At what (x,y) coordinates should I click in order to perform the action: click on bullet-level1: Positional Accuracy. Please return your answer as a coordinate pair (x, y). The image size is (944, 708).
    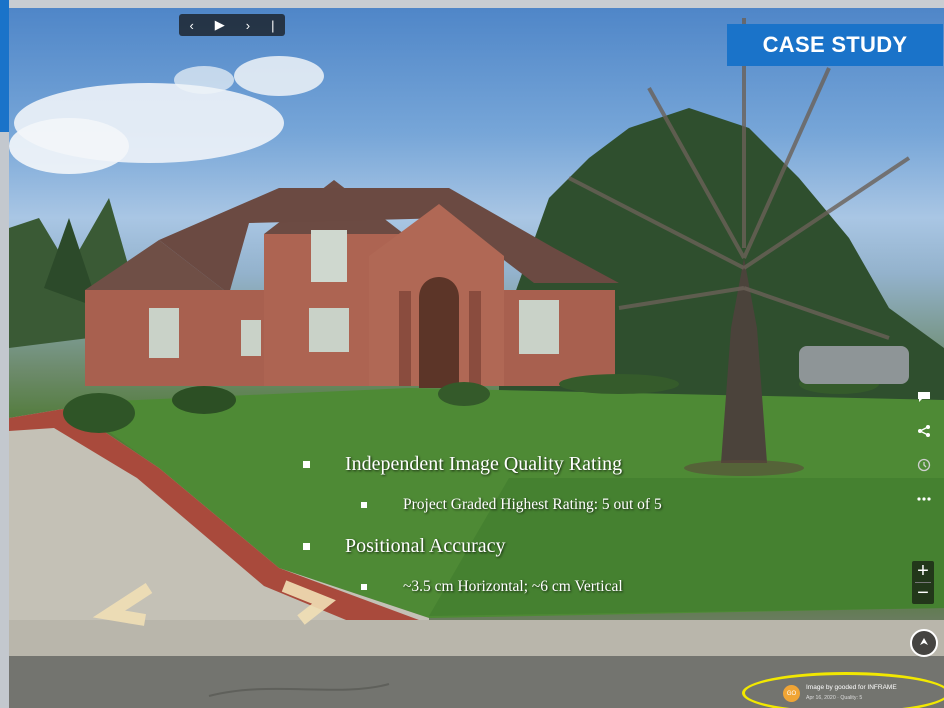
    Looking at the image, I should click on (480, 548).